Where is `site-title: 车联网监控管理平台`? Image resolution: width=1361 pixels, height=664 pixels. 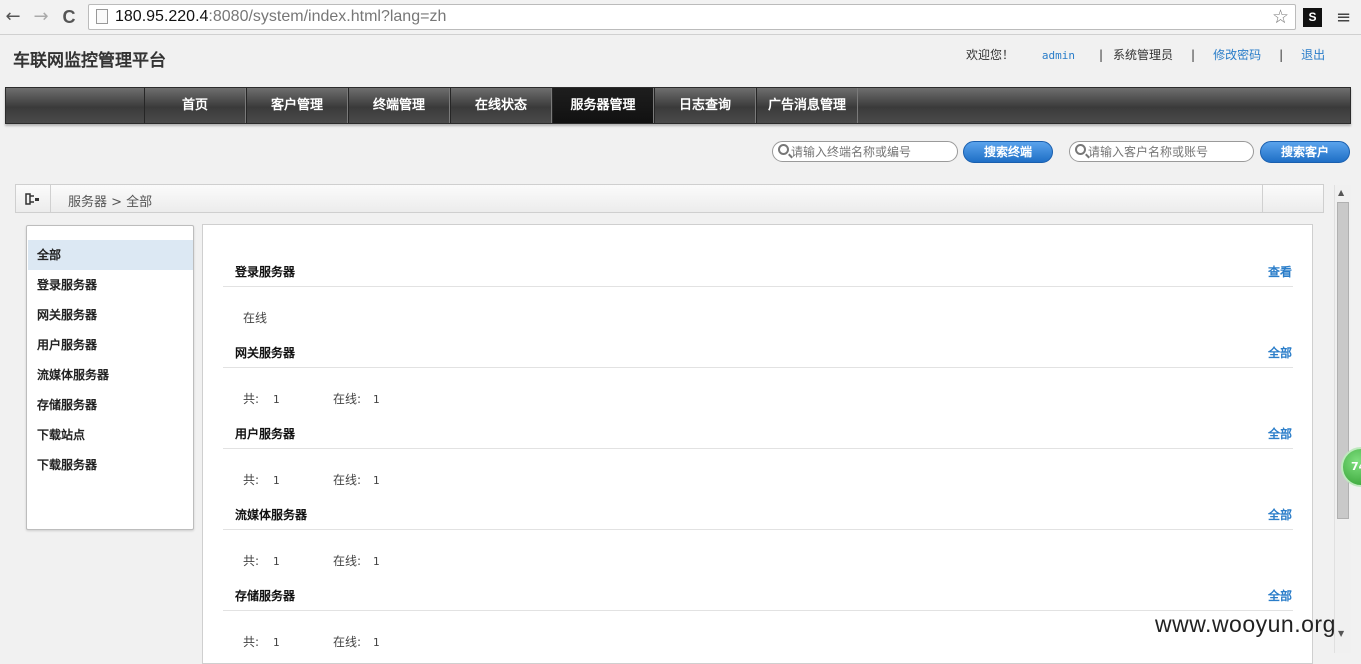 site-title: 车联网监控管理平台 is located at coordinates (89, 61).